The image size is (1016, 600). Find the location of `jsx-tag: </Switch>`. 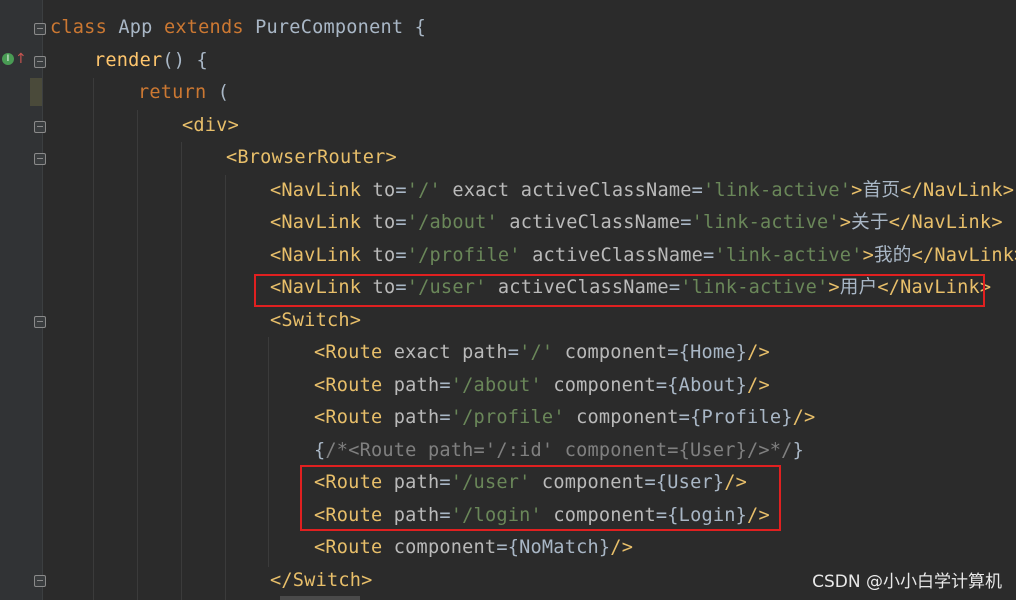

jsx-tag: </Switch> is located at coordinates (321, 580).